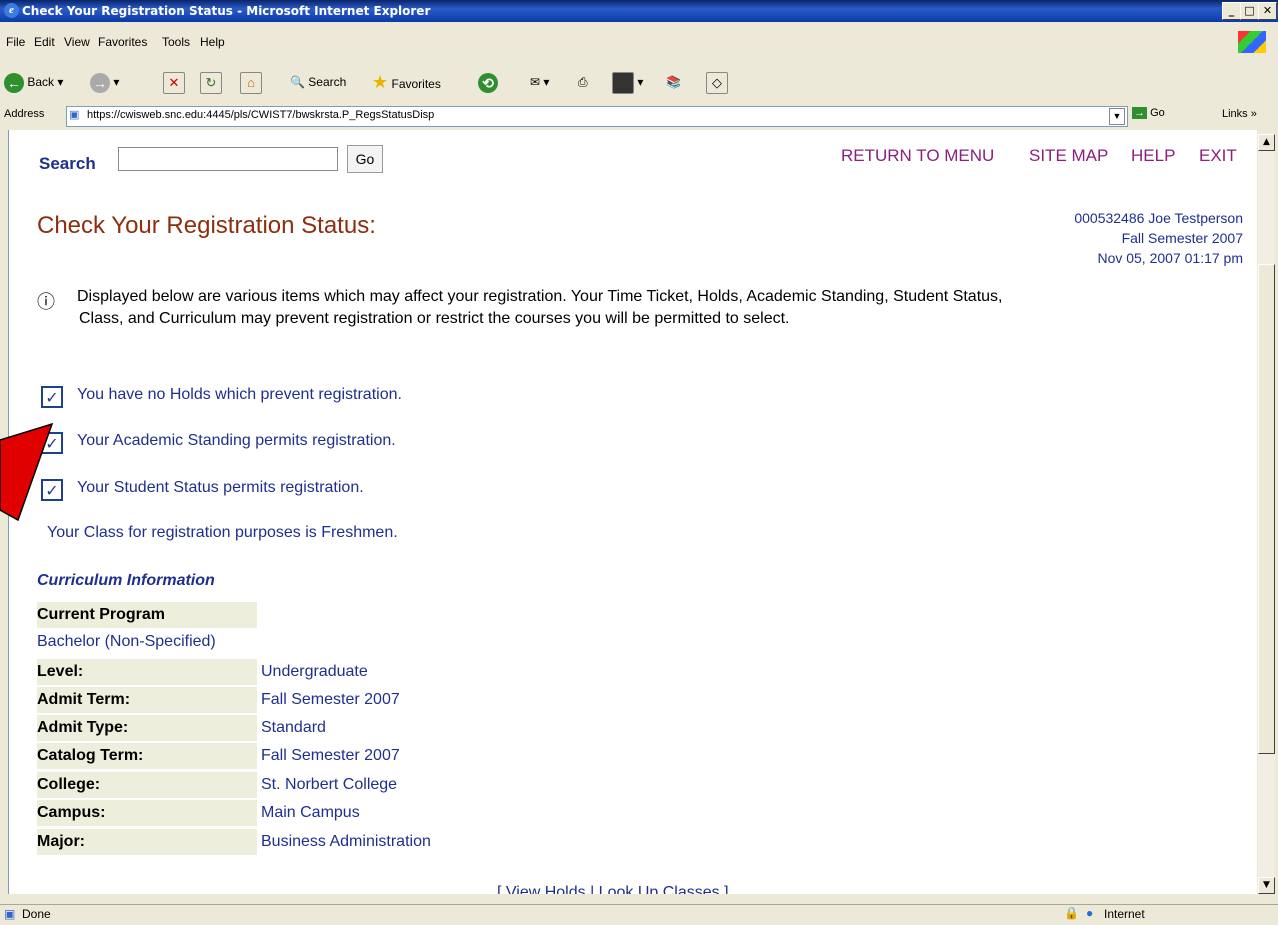  I want to click on home-icon: ⌂, so click(251, 82).